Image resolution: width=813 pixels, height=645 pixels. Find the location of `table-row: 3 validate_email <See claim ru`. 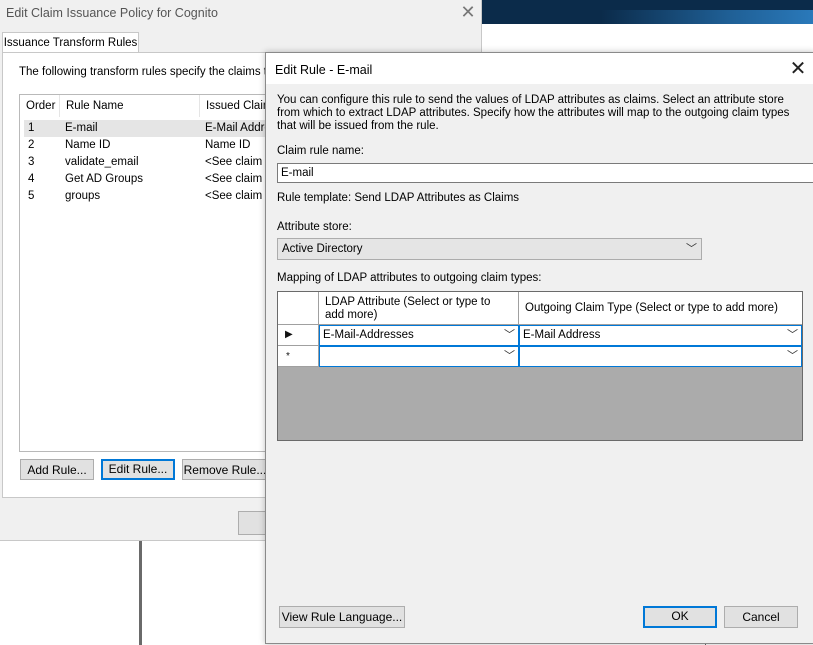

table-row: 3 validate_email <See claim ru is located at coordinates (147, 162).